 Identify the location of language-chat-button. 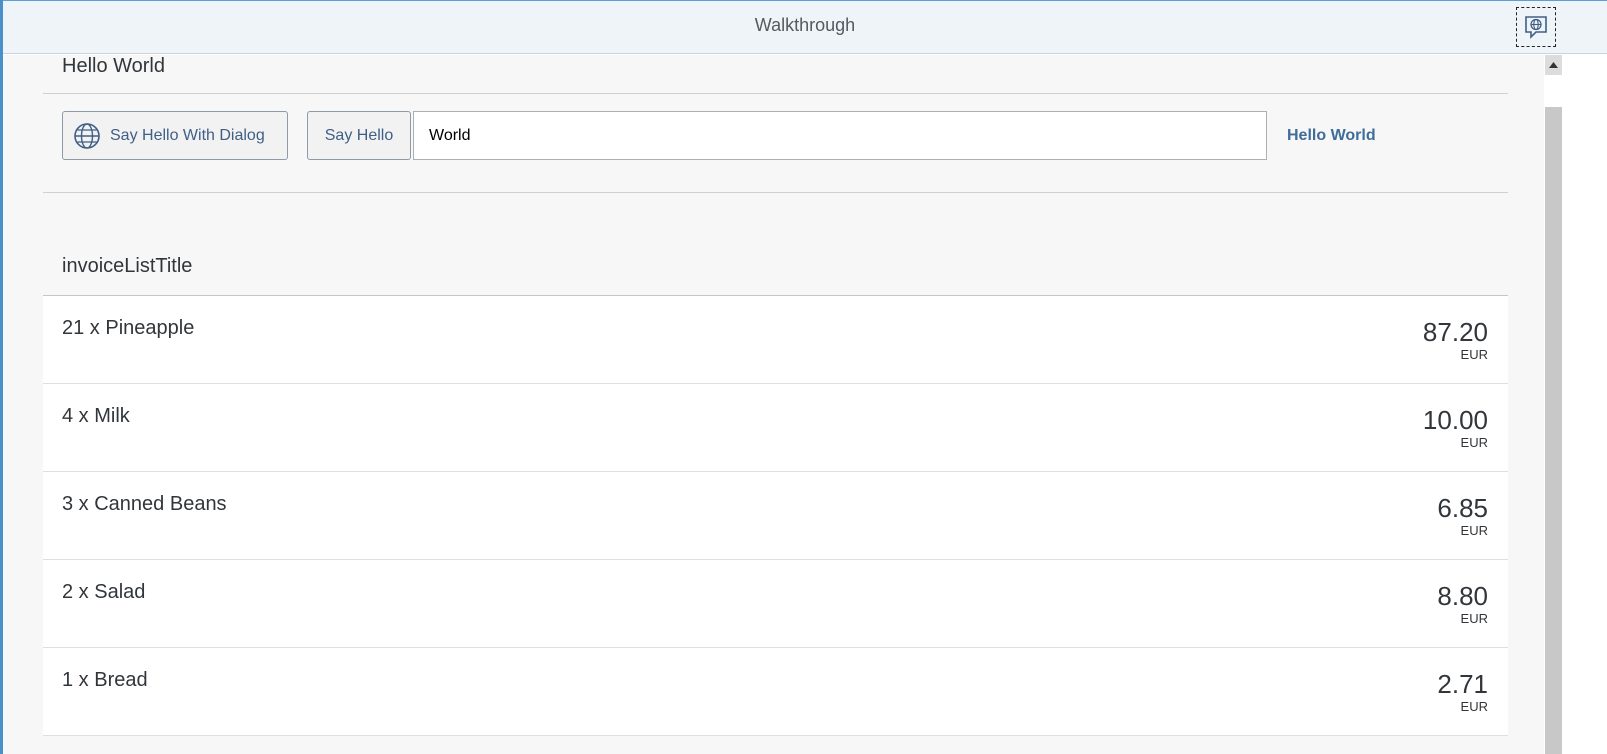
(1536, 27).